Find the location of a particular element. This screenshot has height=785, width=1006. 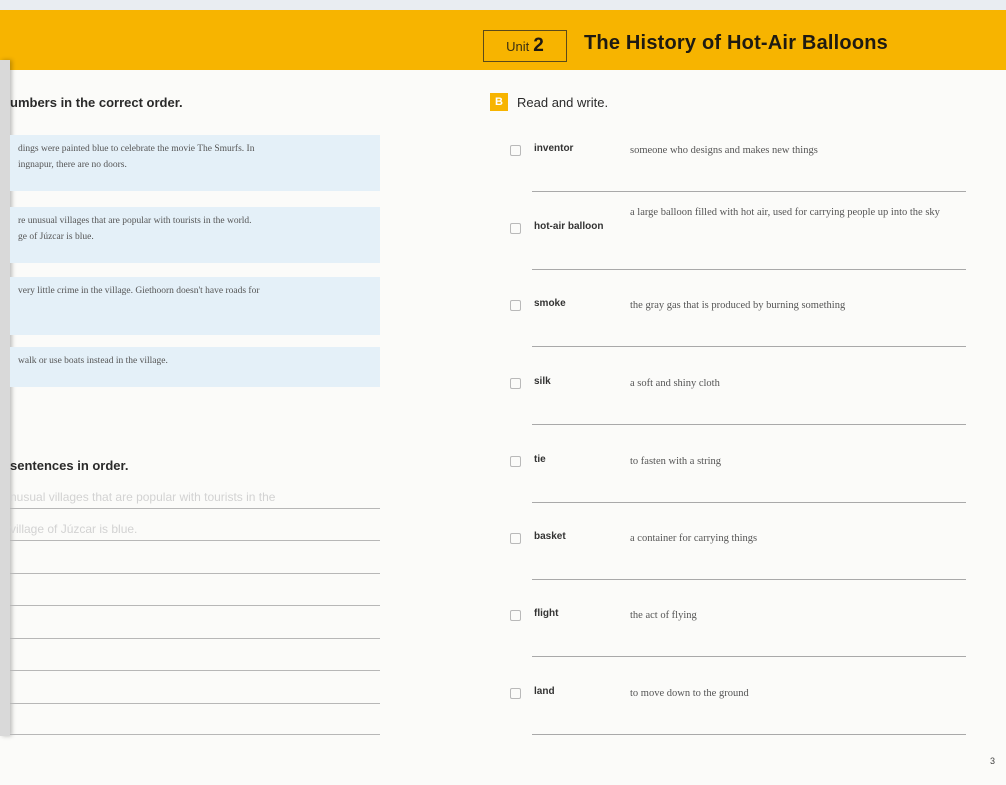

section-letter-icon: B is located at coordinates (499, 102).